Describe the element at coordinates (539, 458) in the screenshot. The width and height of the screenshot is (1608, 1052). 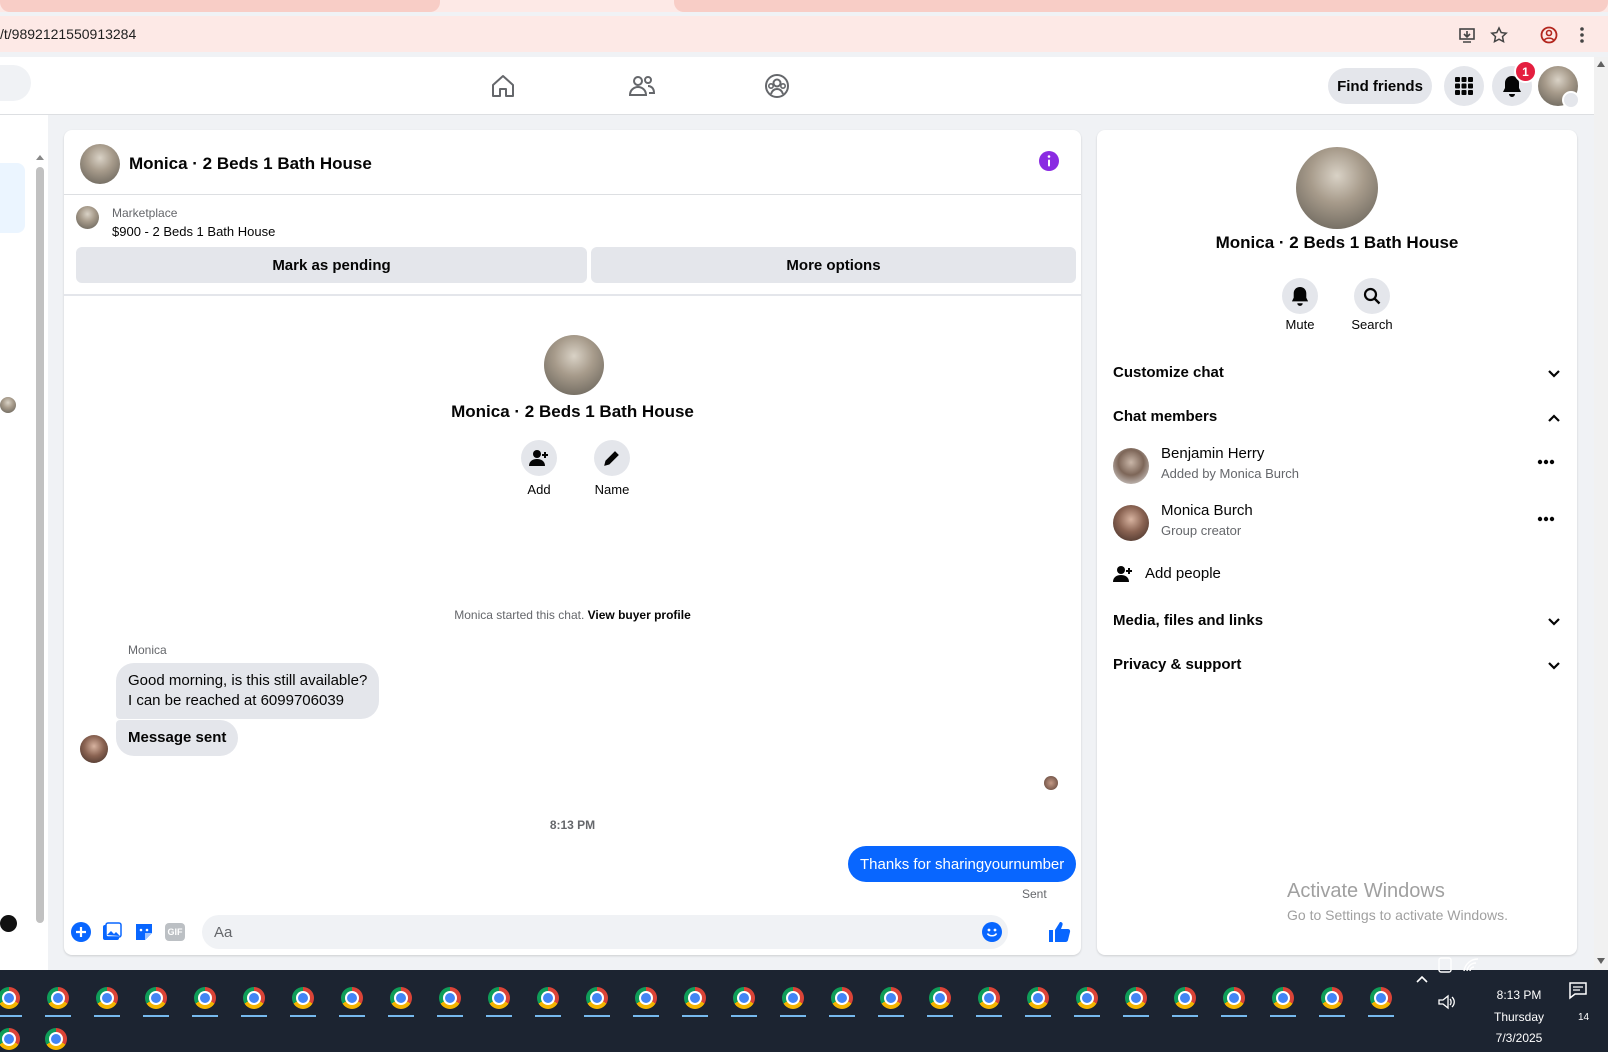
I see `add-member-button` at that location.